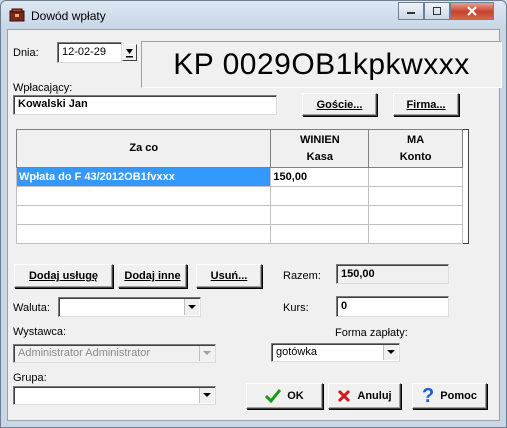  I want to click on minimize-button, so click(411, 11).